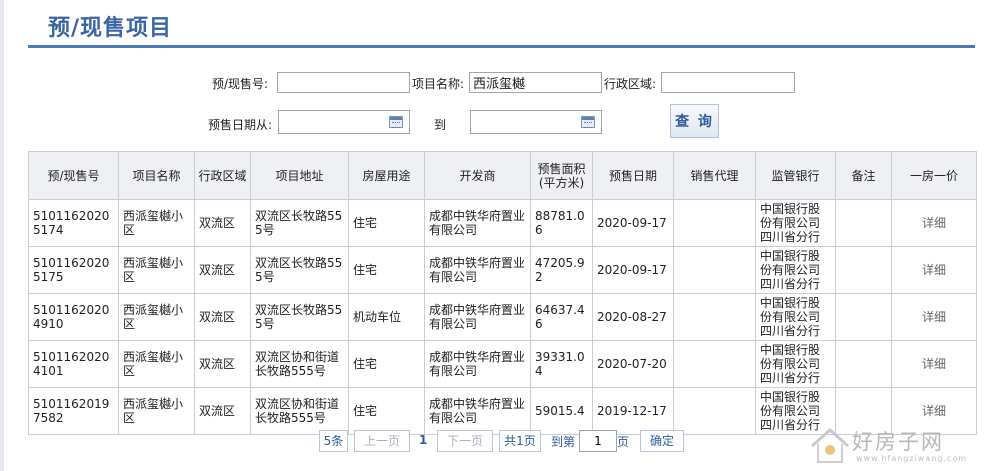 The image size is (985, 471). Describe the element at coordinates (382, 441) in the screenshot. I see `prev-page-button: 上一页` at that location.